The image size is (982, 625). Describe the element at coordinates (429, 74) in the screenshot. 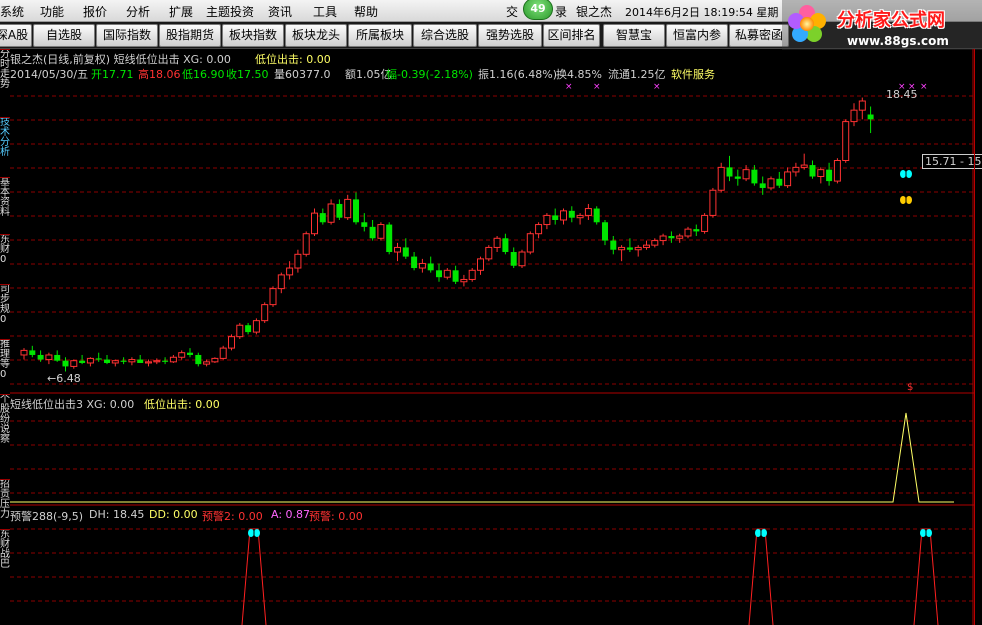

I see `quote-change: 幅-0.39(-2.18%)` at that location.